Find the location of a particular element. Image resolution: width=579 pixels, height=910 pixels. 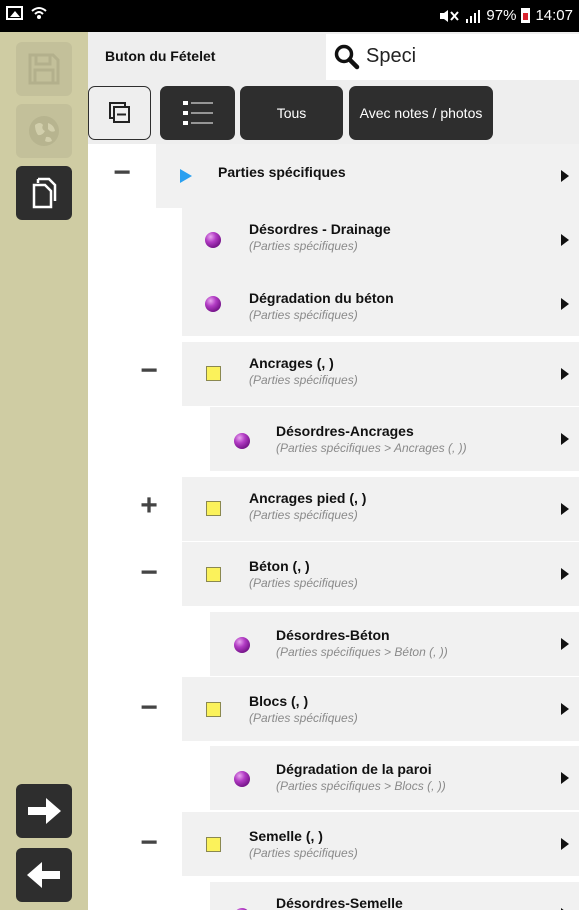

list-item: − Blocs (, ) (Parties spécifiques) is located at coordinates (333, 709).